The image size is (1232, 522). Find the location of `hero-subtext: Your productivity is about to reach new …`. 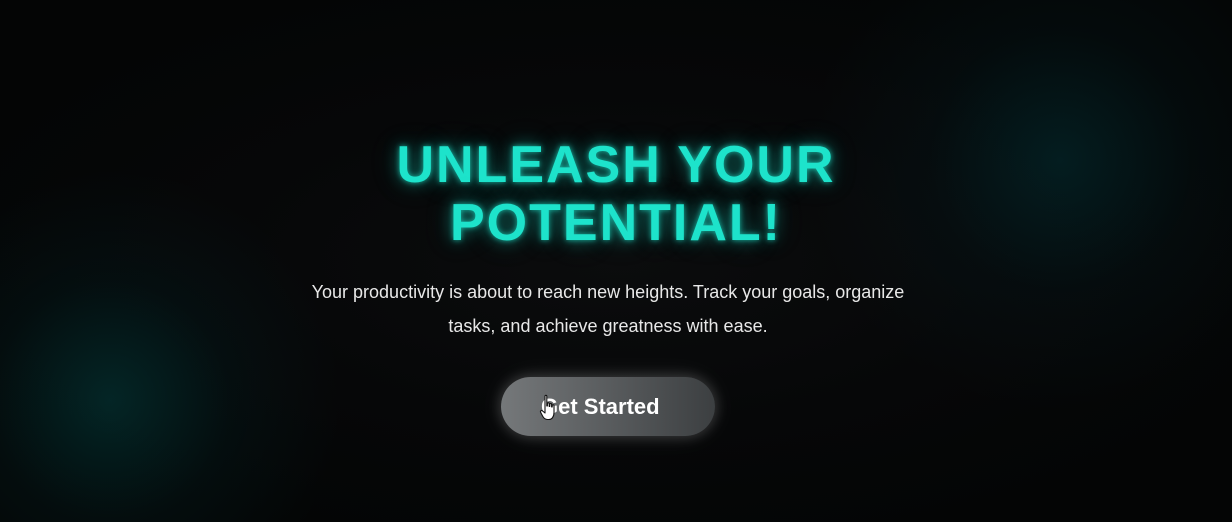

hero-subtext: Your productivity is about to reach new … is located at coordinates (608, 309).